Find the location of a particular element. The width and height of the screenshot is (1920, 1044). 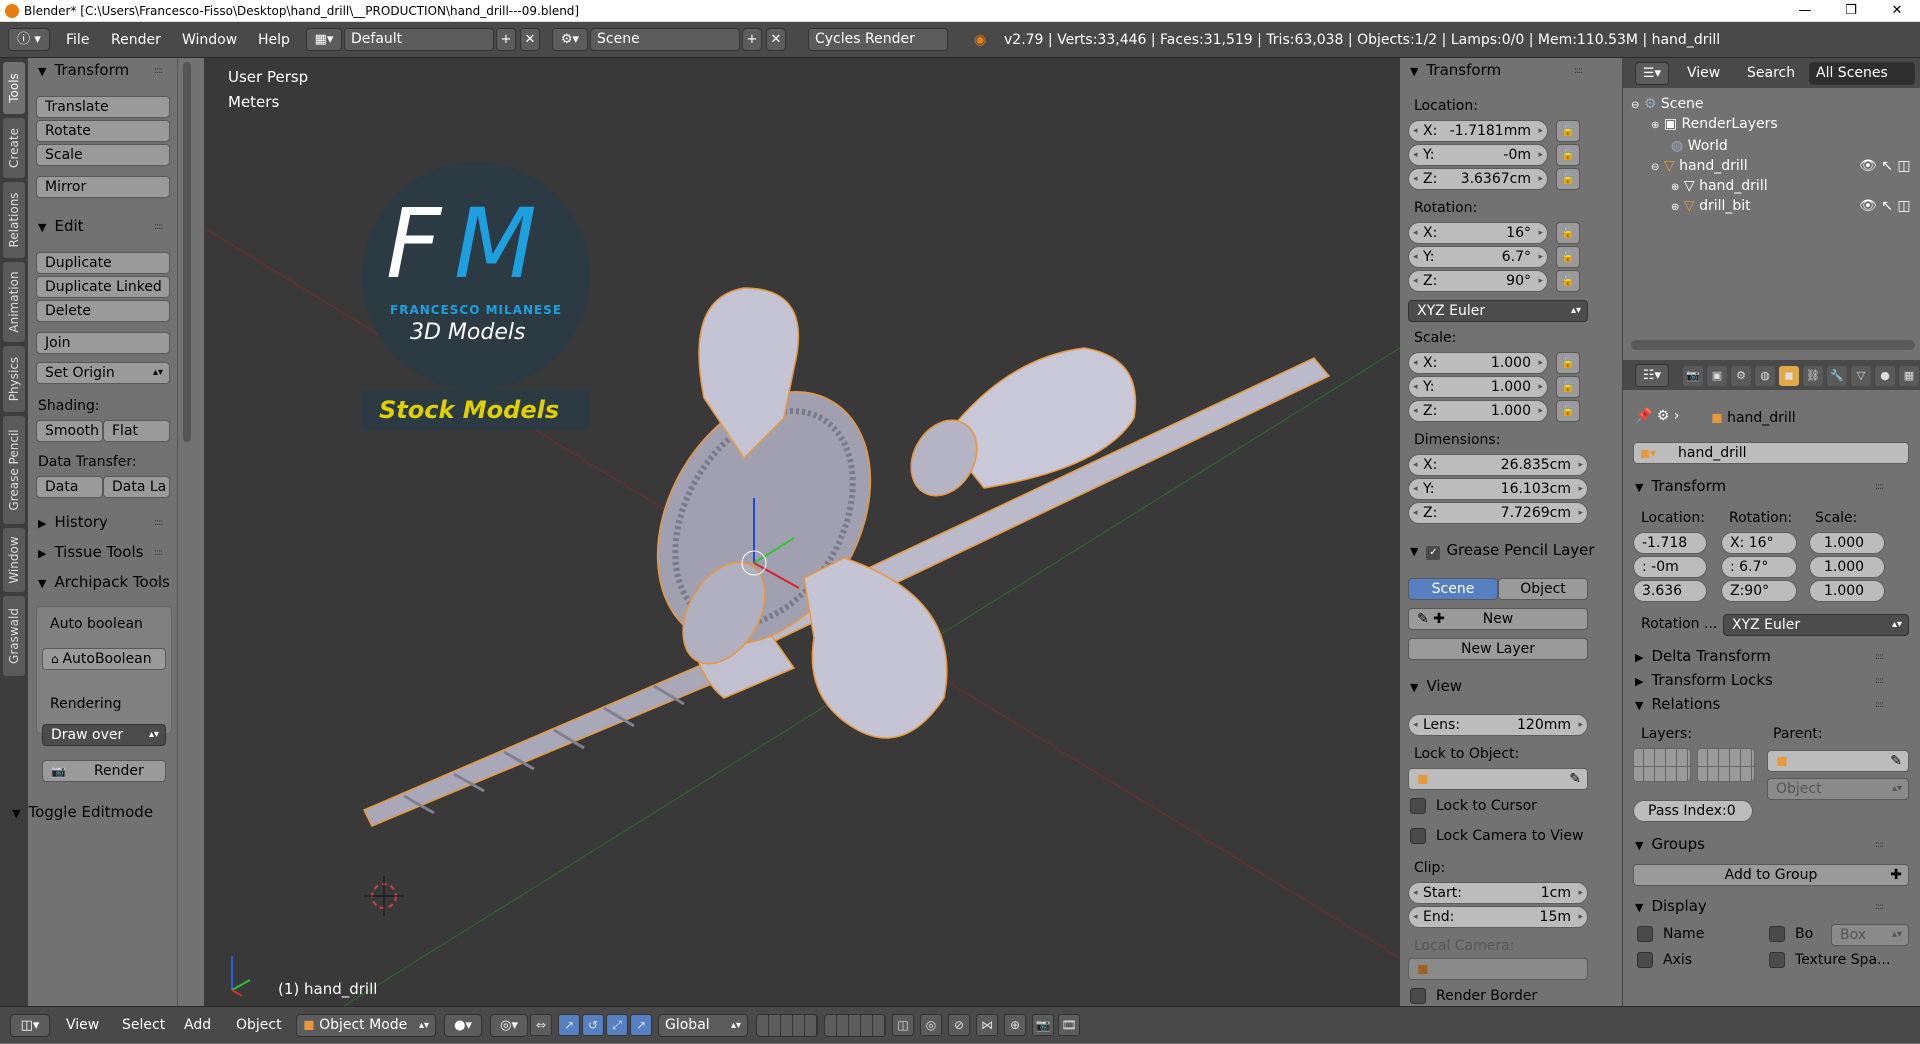

render-engine-dropdown: Cycles Render is located at coordinates (878, 39).